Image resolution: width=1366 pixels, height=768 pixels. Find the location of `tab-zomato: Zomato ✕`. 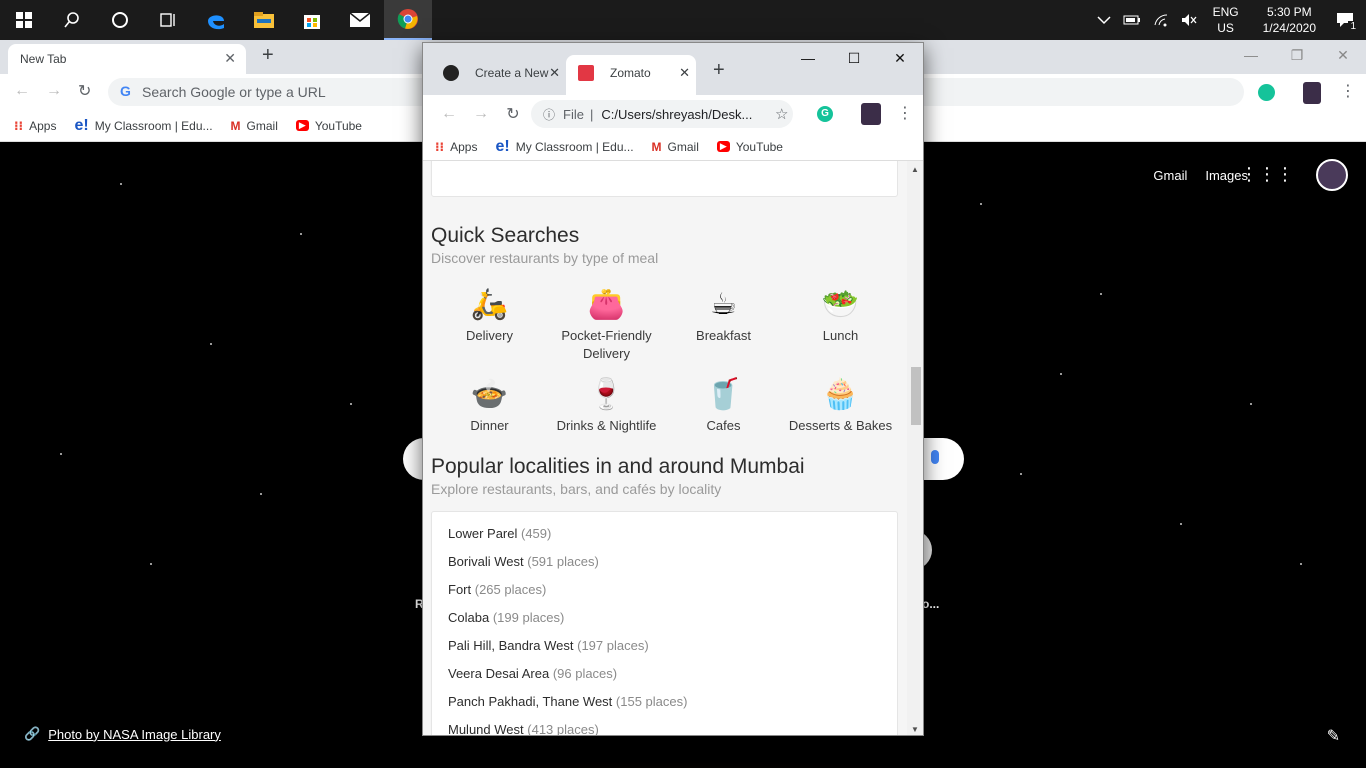

tab-zomato: Zomato ✕ is located at coordinates (631, 75).